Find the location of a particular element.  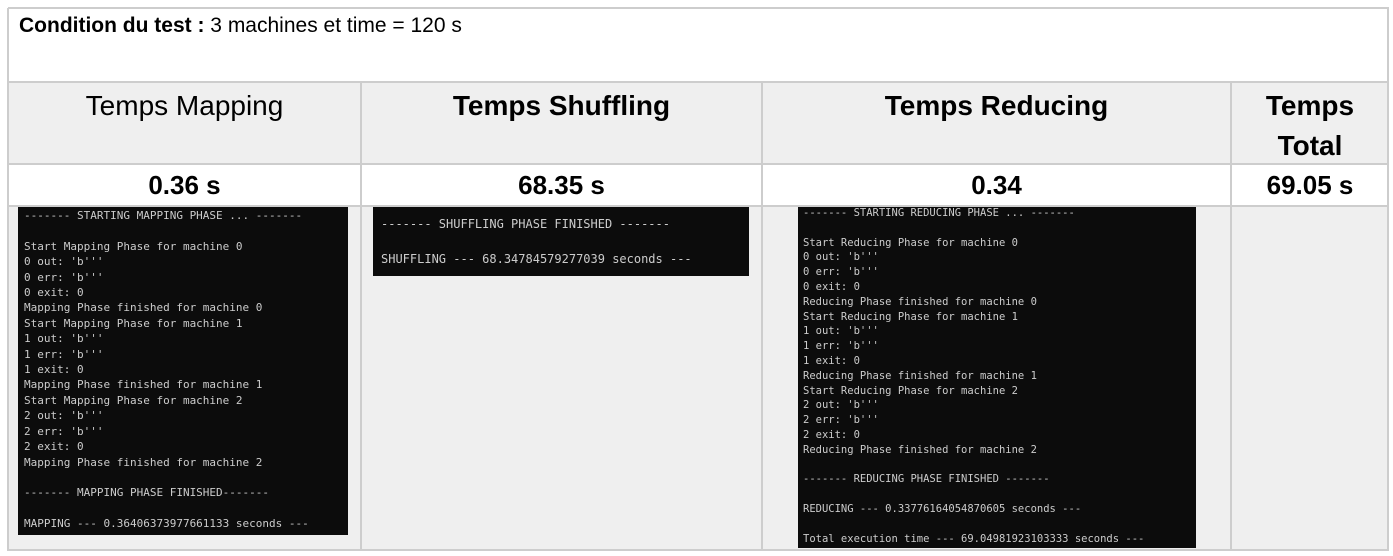

condition-text: 3 machines et time = 120 s is located at coordinates (333, 25).